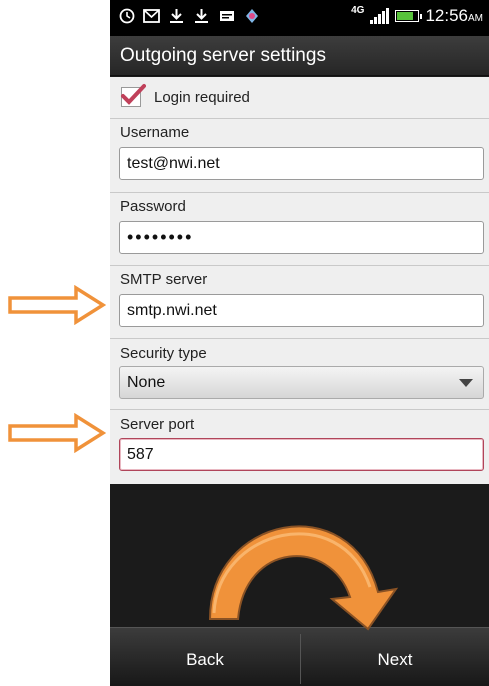 The width and height of the screenshot is (489, 686). Describe the element at coordinates (303, 578) in the screenshot. I see `next-pointer-curved-arrow-icon` at that location.